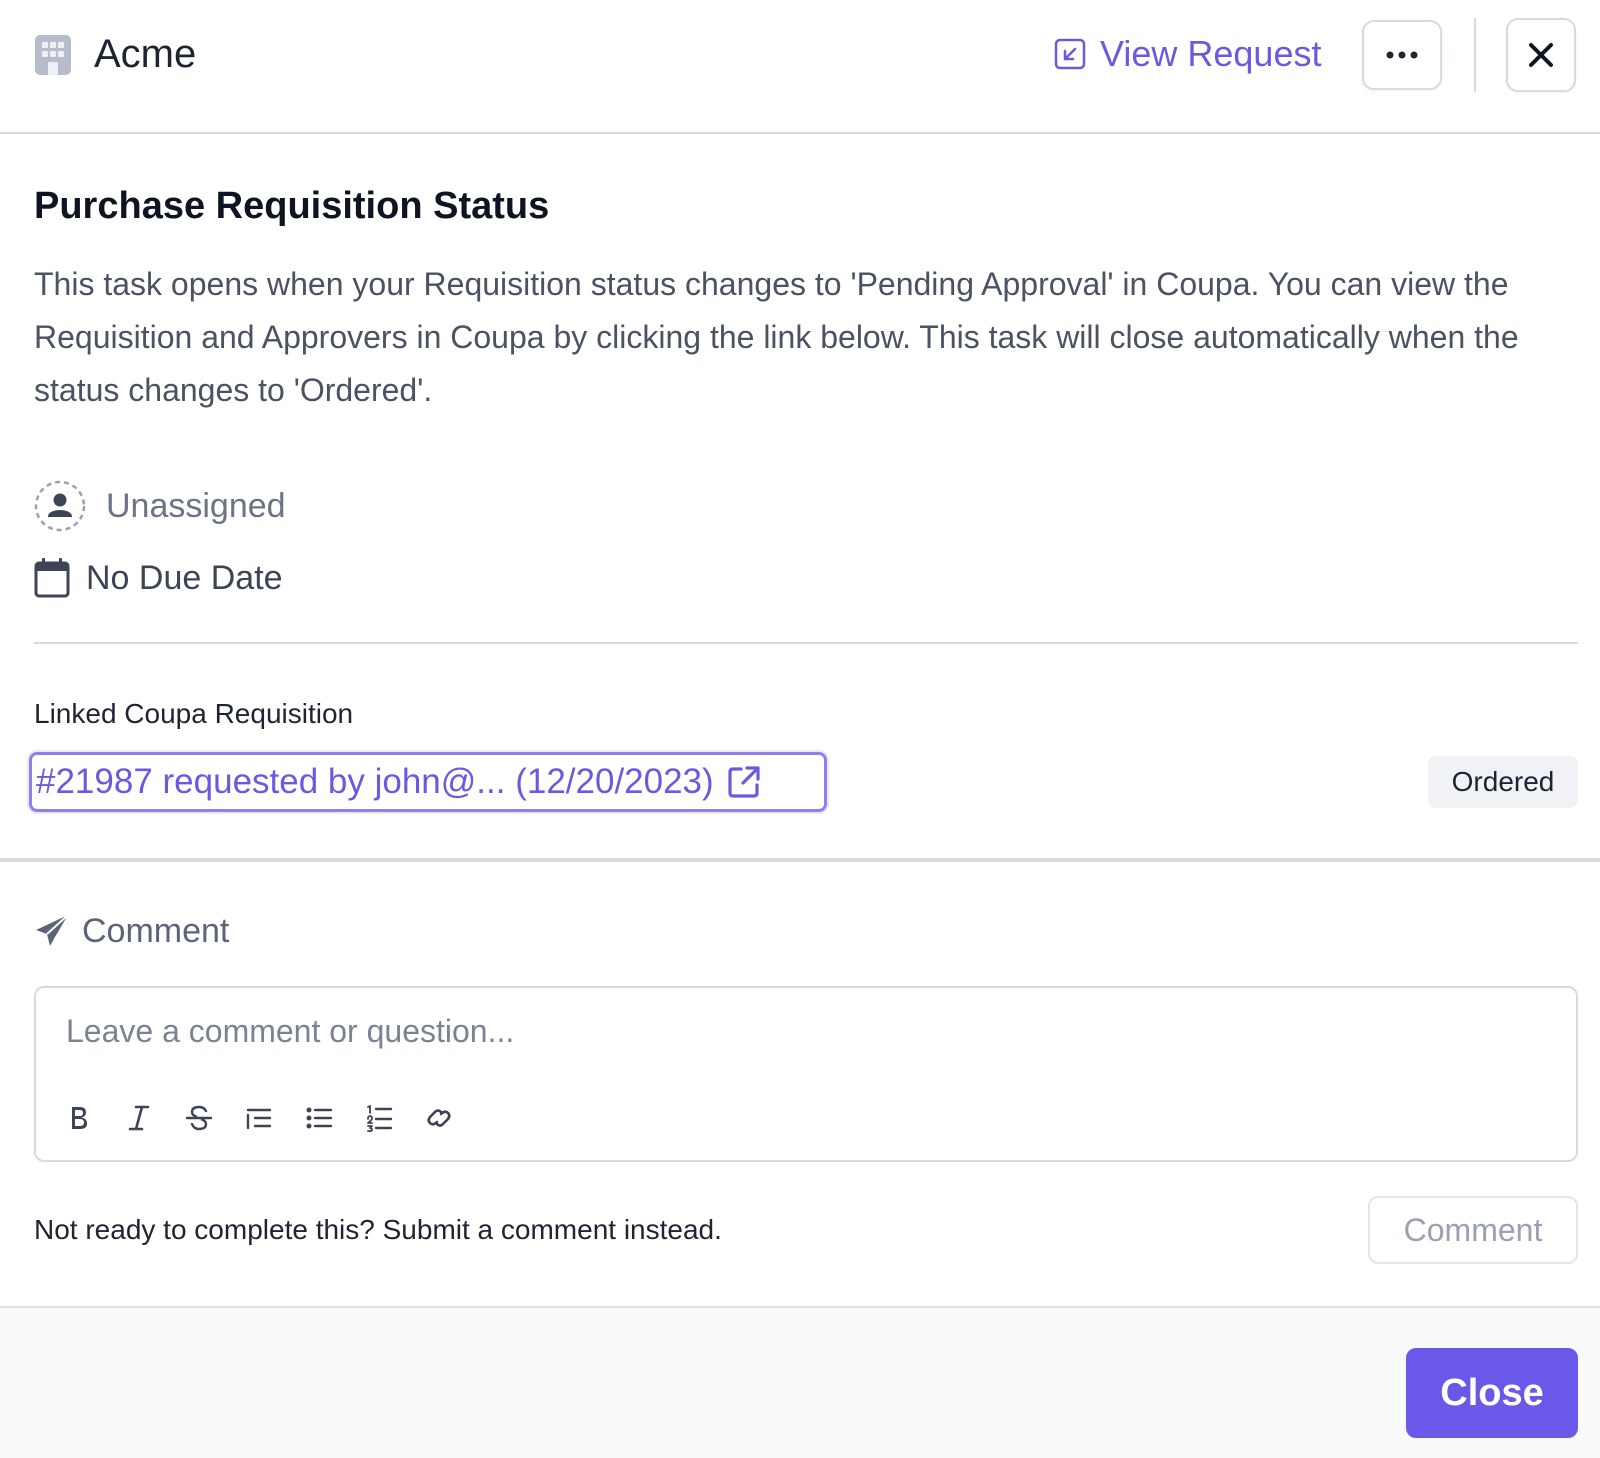  I want to click on assignee-label: Unassigned, so click(196, 505).